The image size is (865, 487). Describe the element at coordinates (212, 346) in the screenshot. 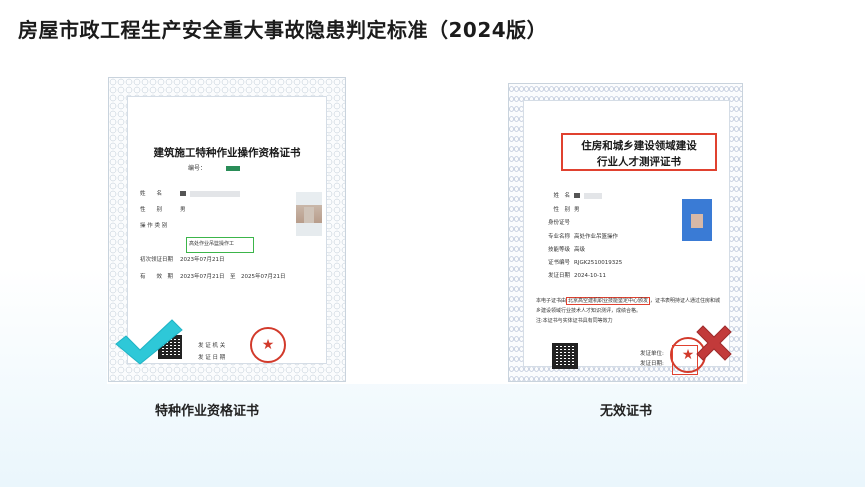

I see `field-issuer: 发 证 机 关` at that location.